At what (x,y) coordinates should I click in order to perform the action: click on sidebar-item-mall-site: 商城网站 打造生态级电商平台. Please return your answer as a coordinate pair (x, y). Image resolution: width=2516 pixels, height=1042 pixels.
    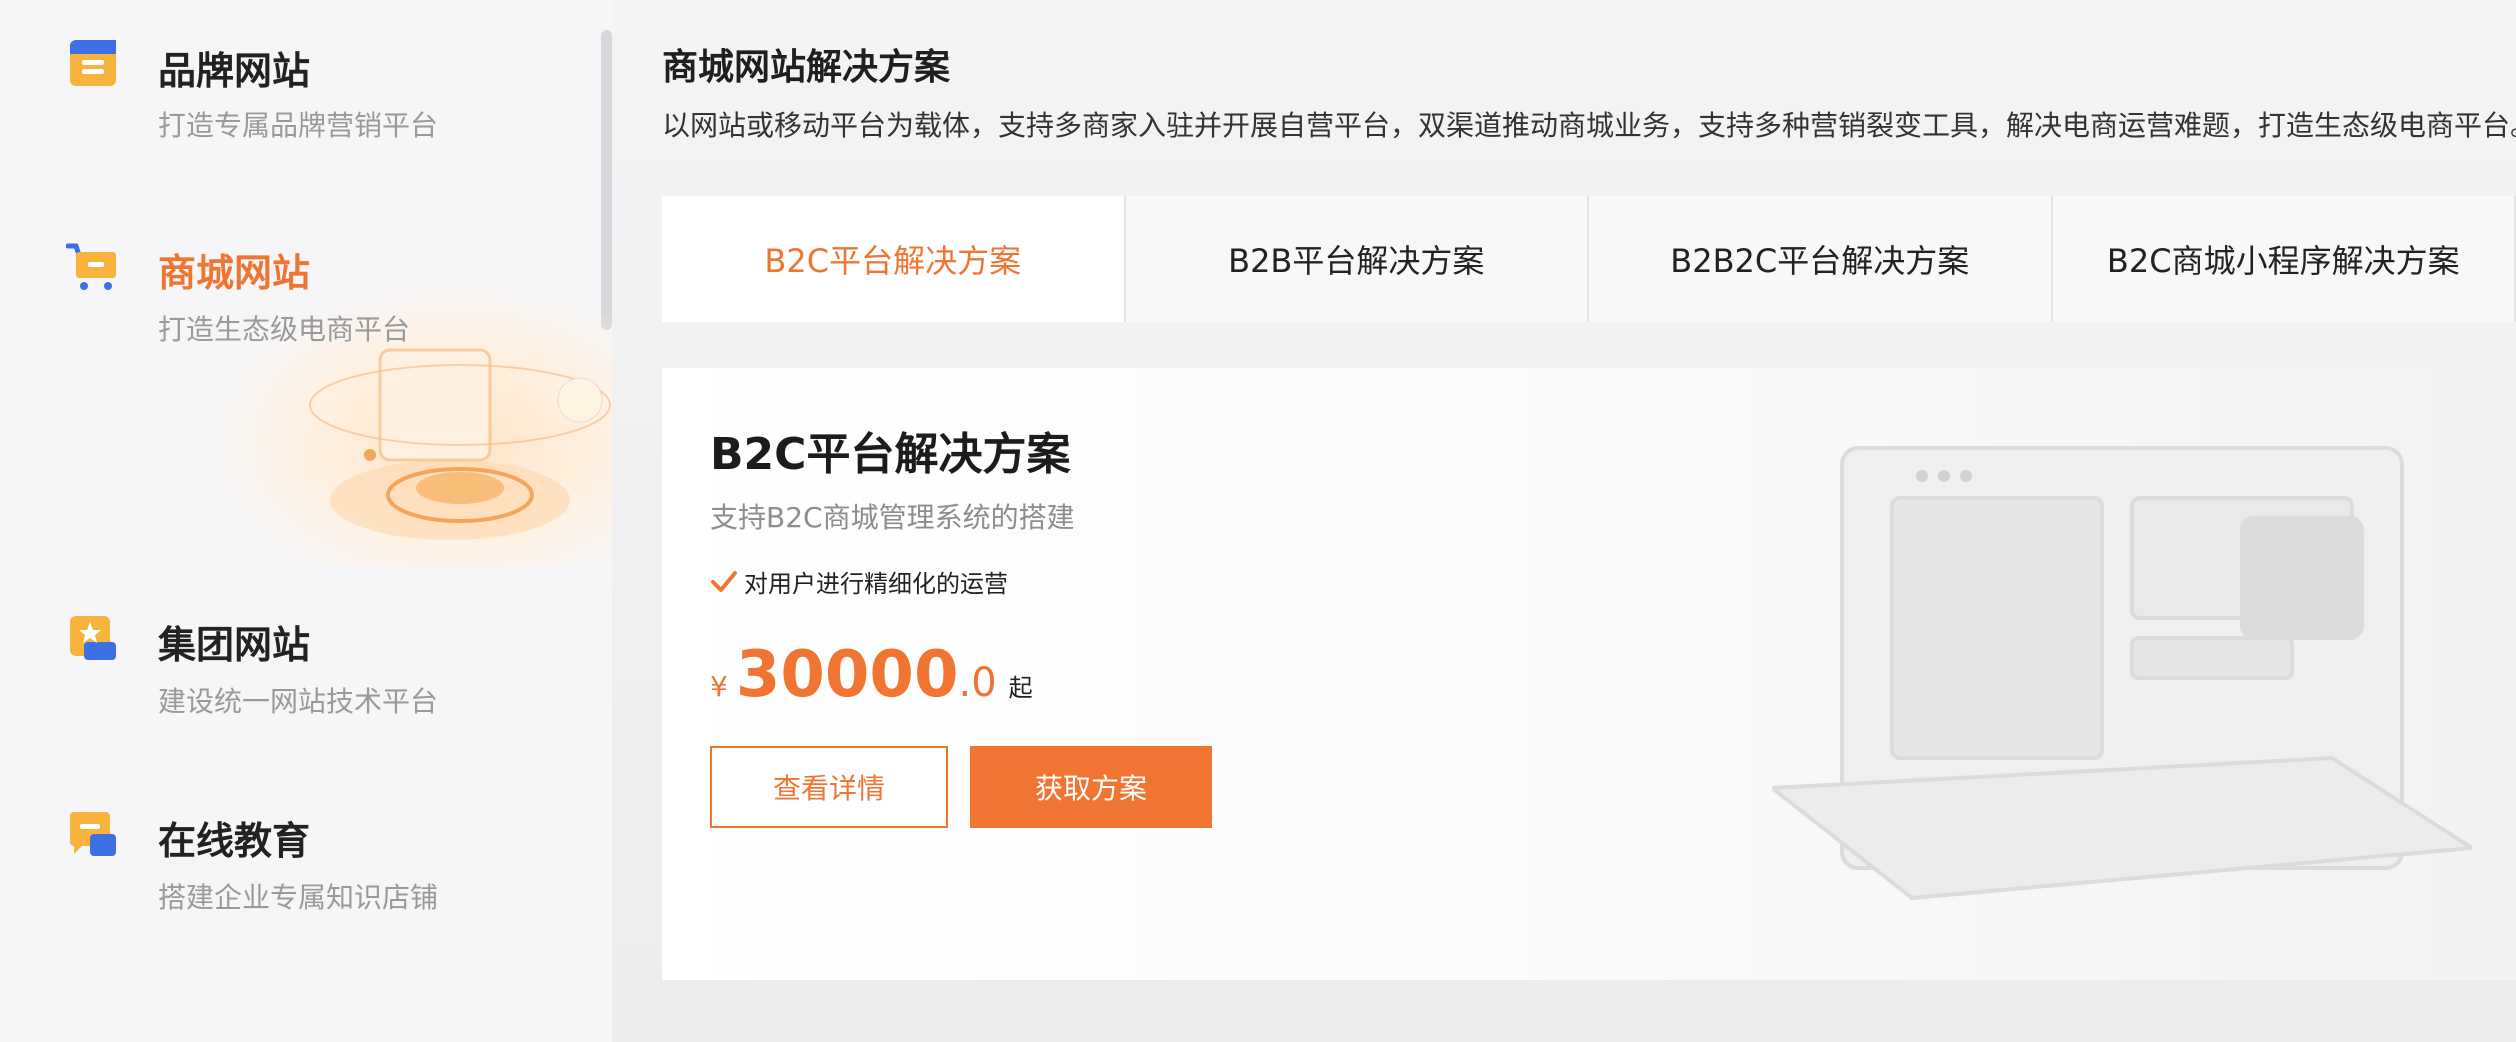
    Looking at the image, I should click on (300, 309).